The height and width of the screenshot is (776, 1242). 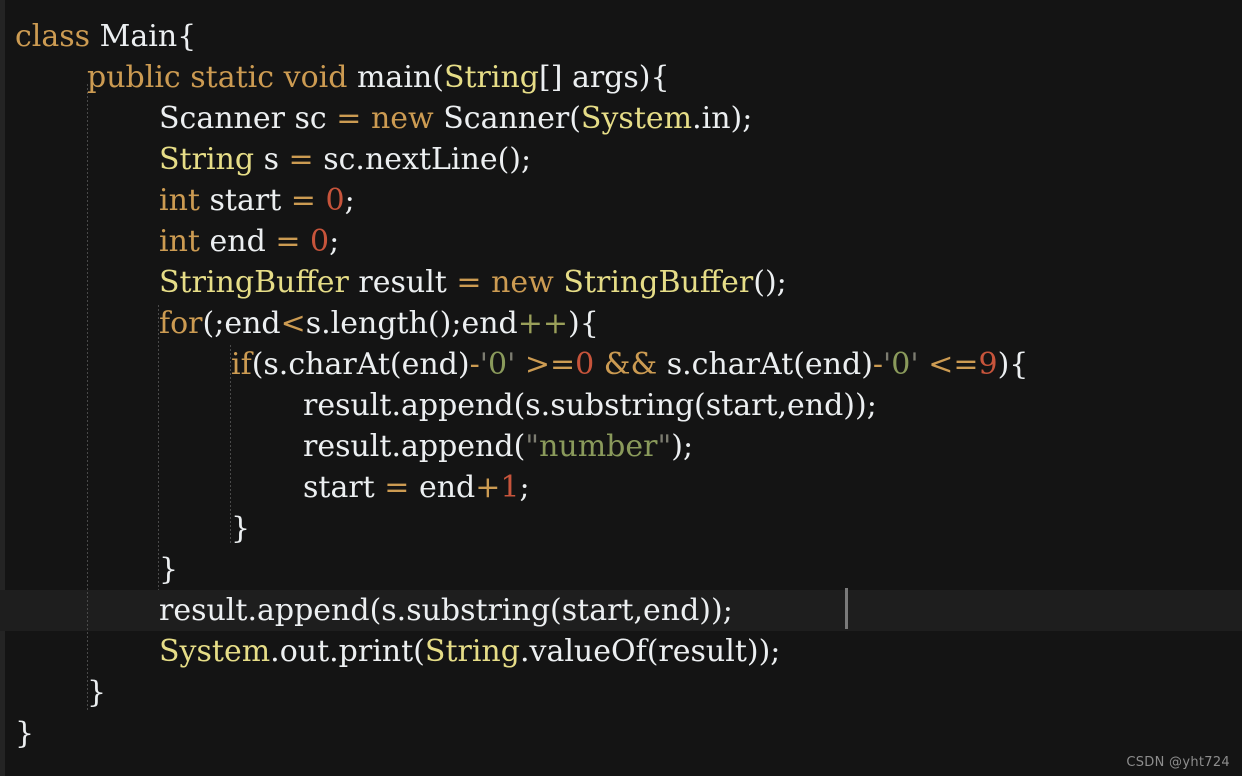 I want to click on code-token: Main, so click(x=138, y=36).